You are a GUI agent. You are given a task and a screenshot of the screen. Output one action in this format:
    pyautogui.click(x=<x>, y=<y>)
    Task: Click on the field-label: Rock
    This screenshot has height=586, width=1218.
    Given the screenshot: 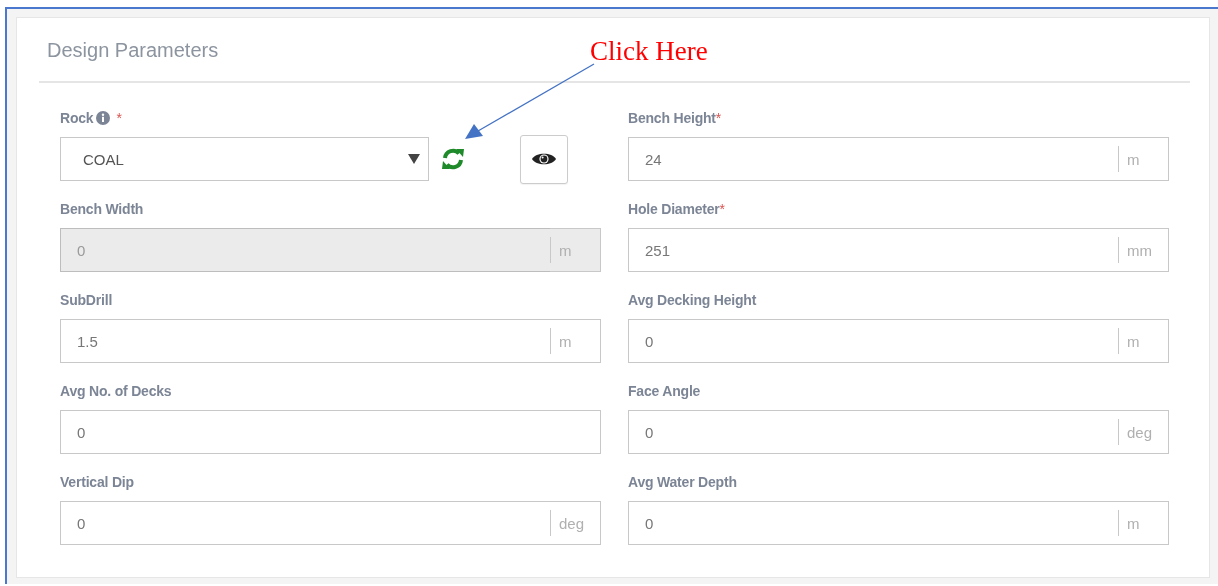 What is the action you would take?
    pyautogui.click(x=77, y=118)
    